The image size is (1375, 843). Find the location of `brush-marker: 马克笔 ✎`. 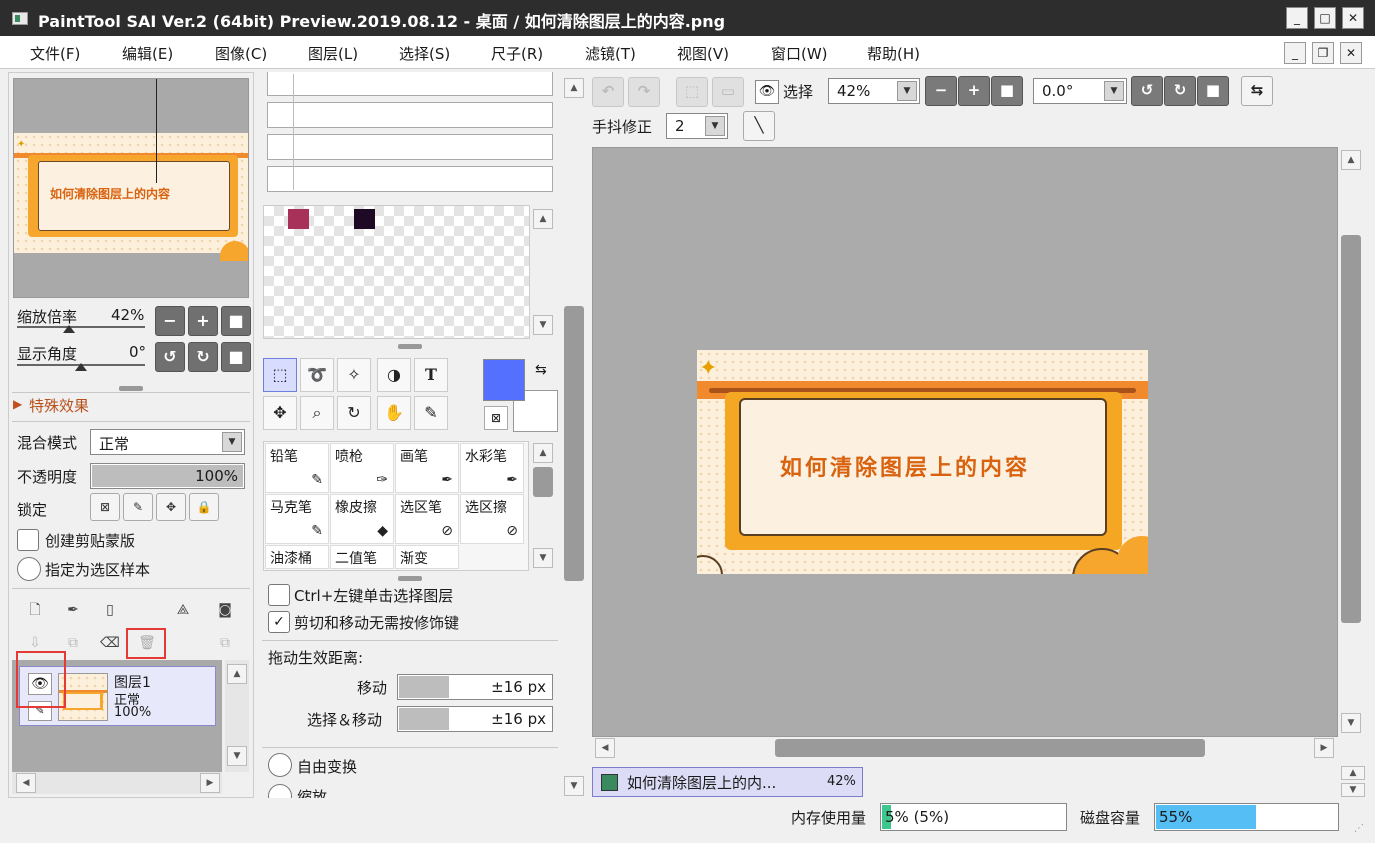

brush-marker: 马克笔 ✎ is located at coordinates (297, 519).